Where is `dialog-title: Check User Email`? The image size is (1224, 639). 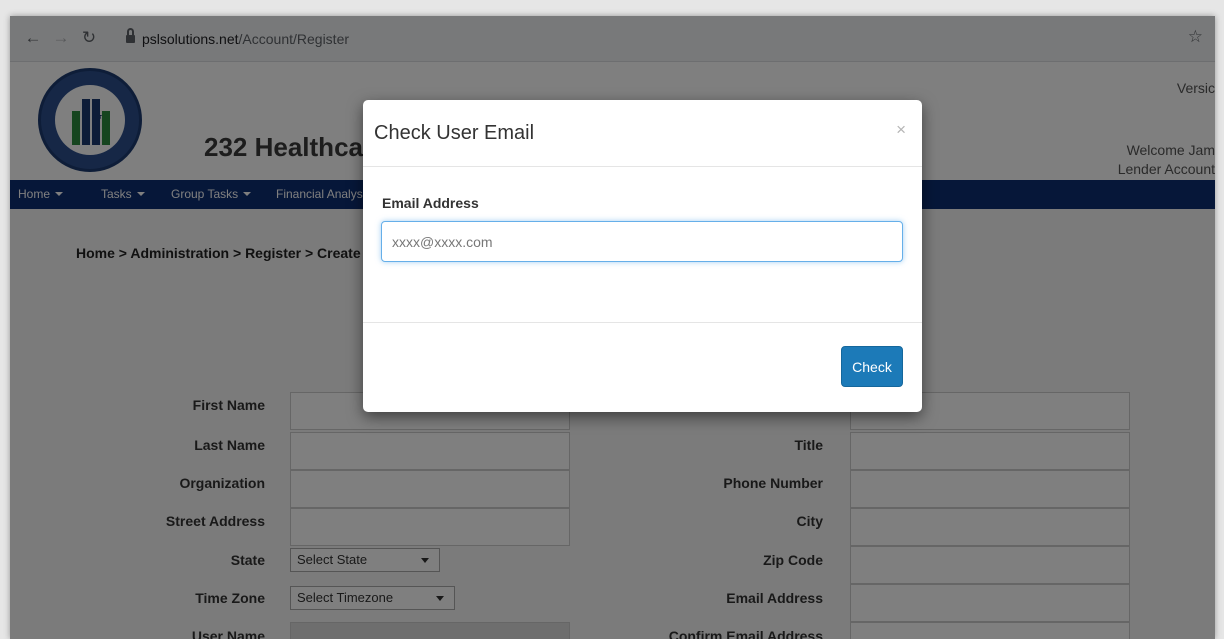
dialog-title: Check User Email is located at coordinates (454, 133).